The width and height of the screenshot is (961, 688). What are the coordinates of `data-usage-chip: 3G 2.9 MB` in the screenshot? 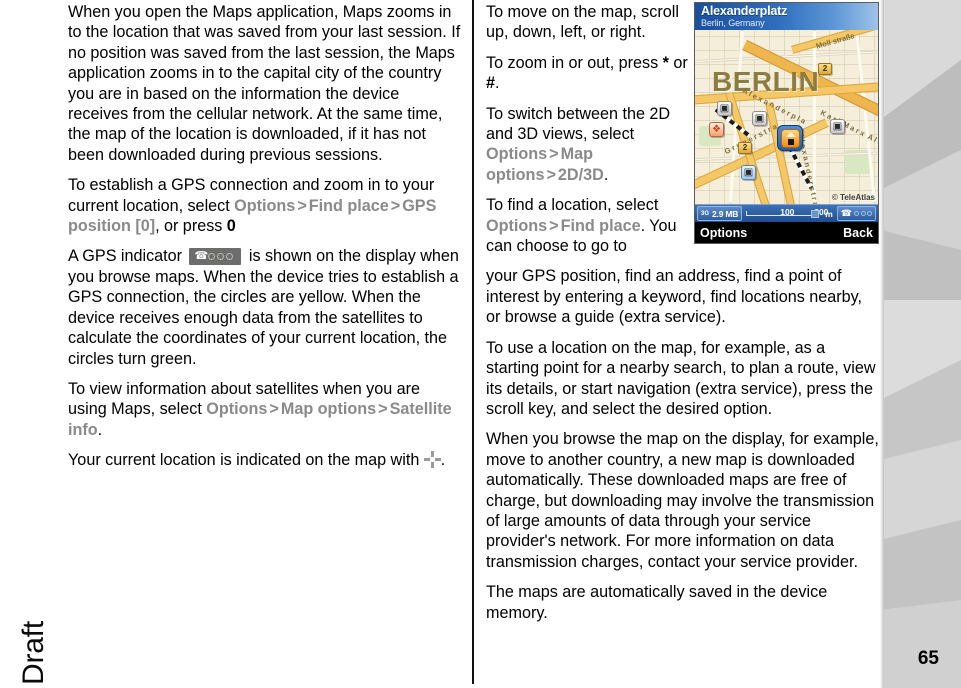 It's located at (720, 213).